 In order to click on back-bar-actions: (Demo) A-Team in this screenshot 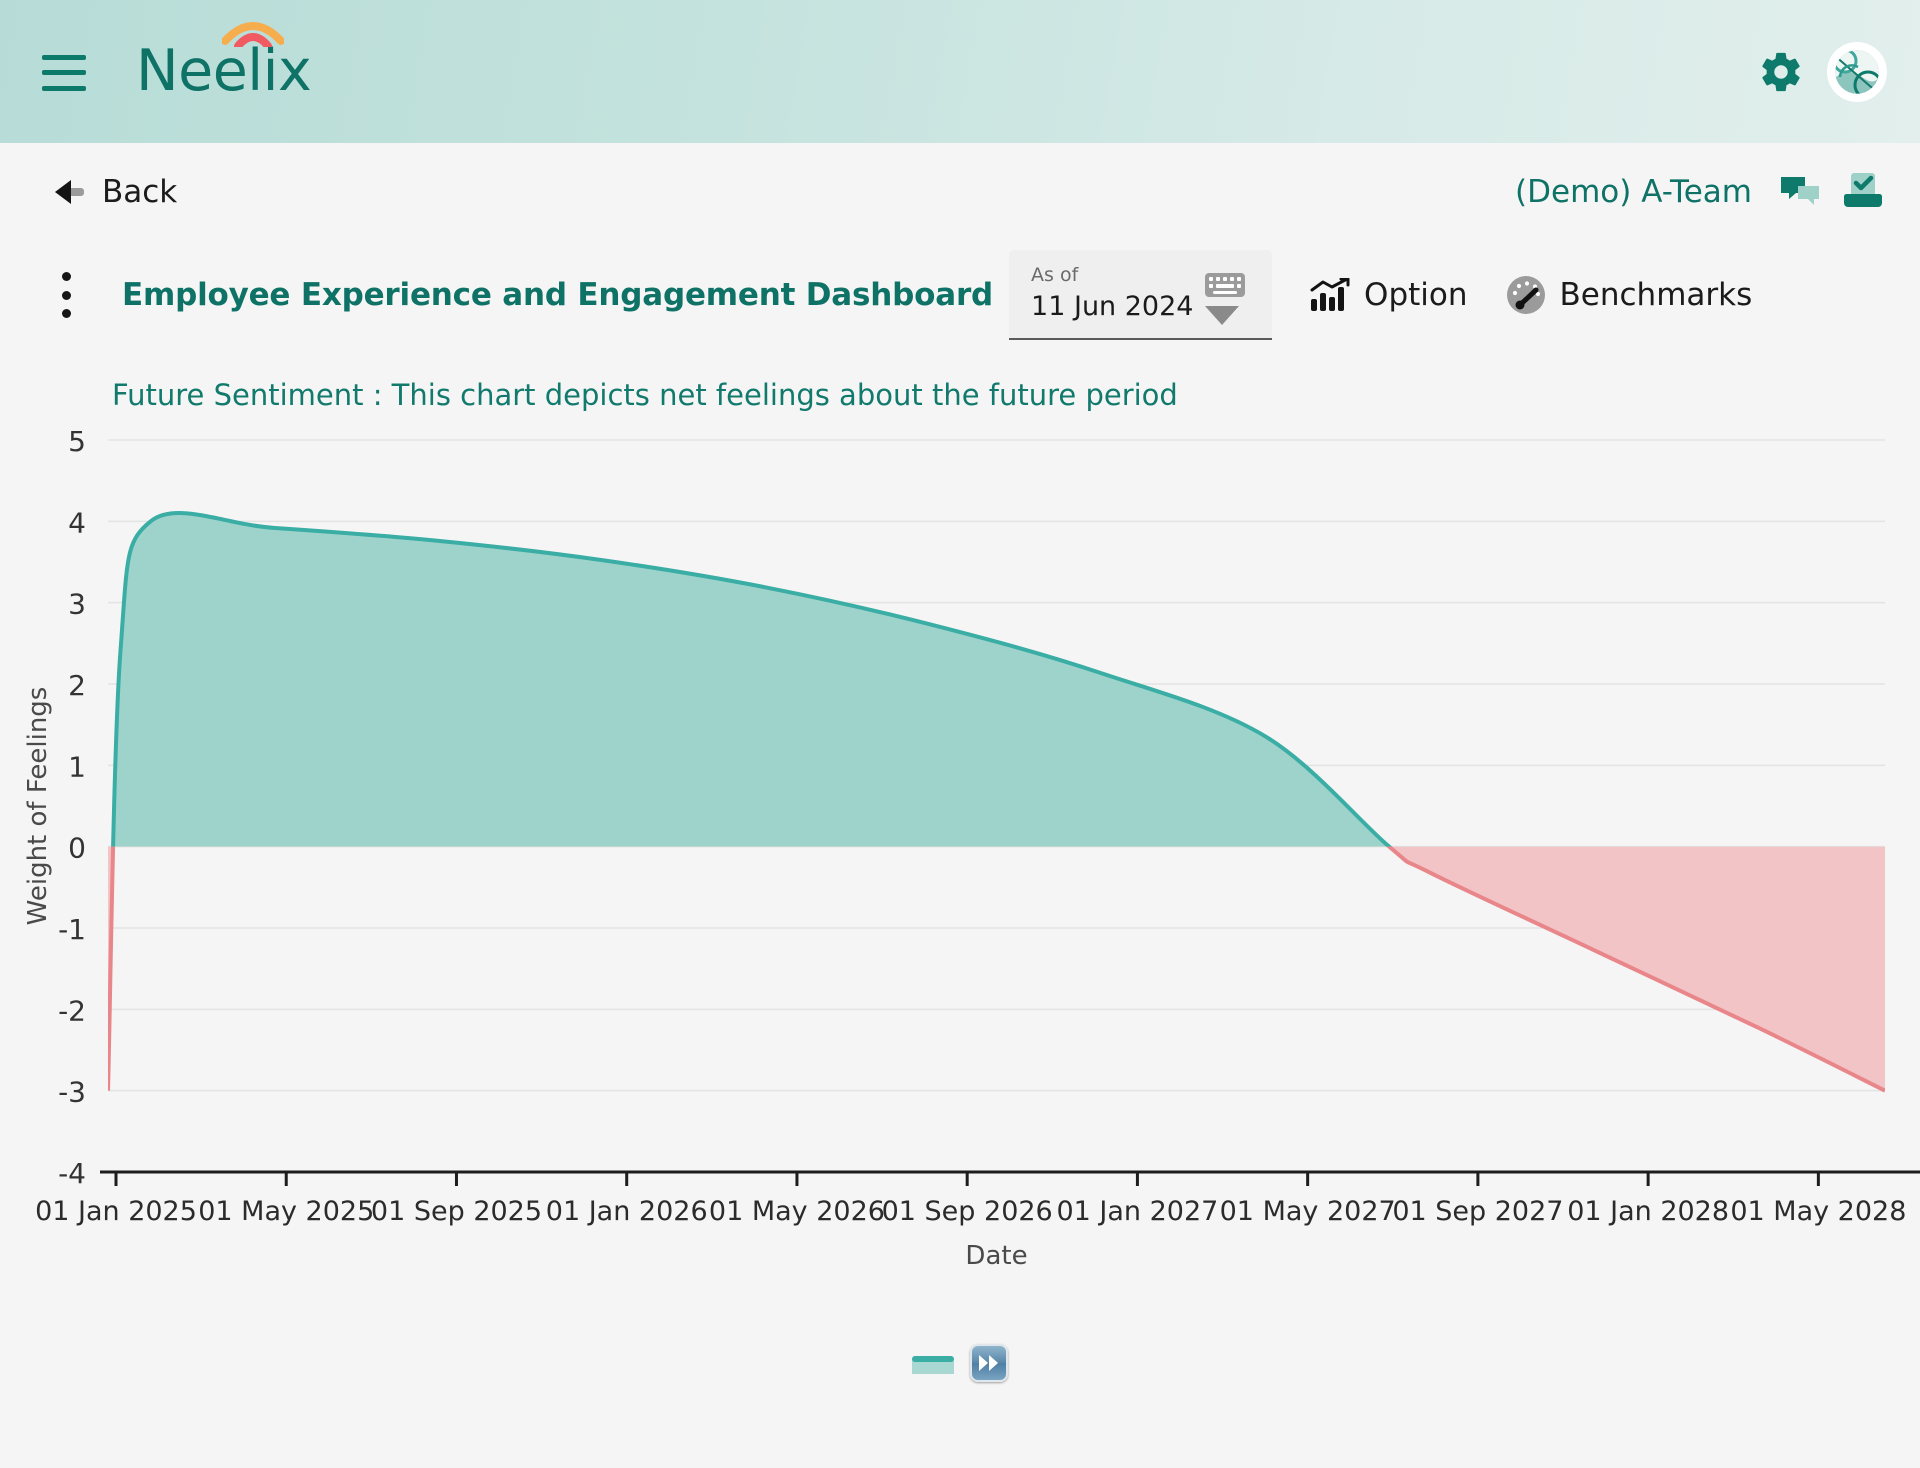, I will do `click(1699, 192)`.